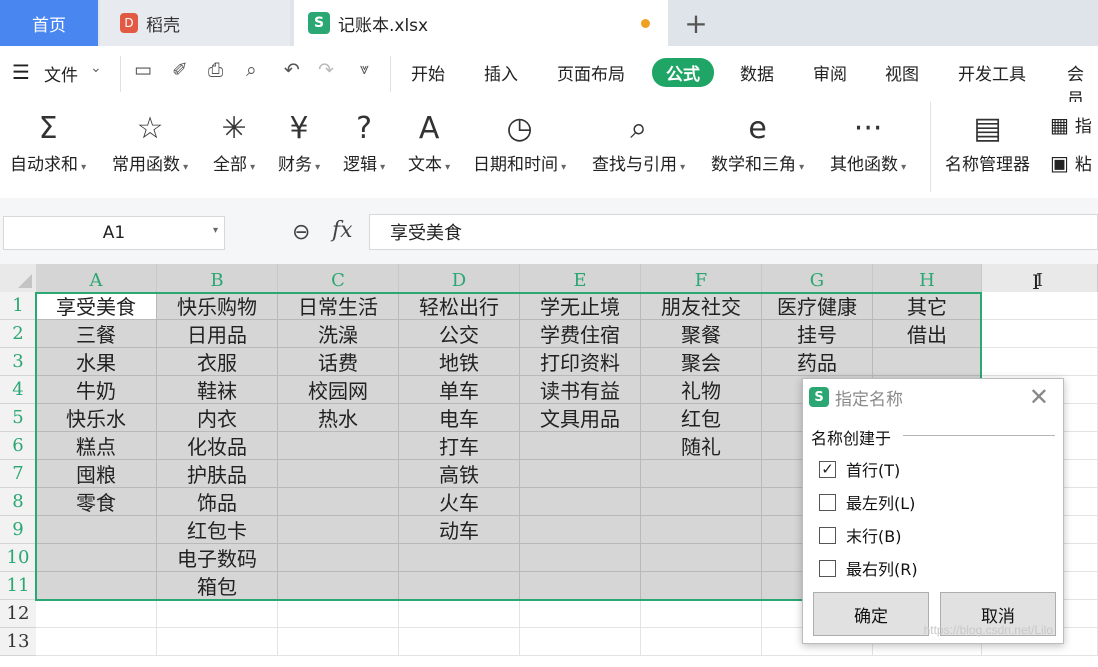 The height and width of the screenshot is (667, 1098). Describe the element at coordinates (927, 334) in the screenshot. I see `cell-h2: 借出` at that location.